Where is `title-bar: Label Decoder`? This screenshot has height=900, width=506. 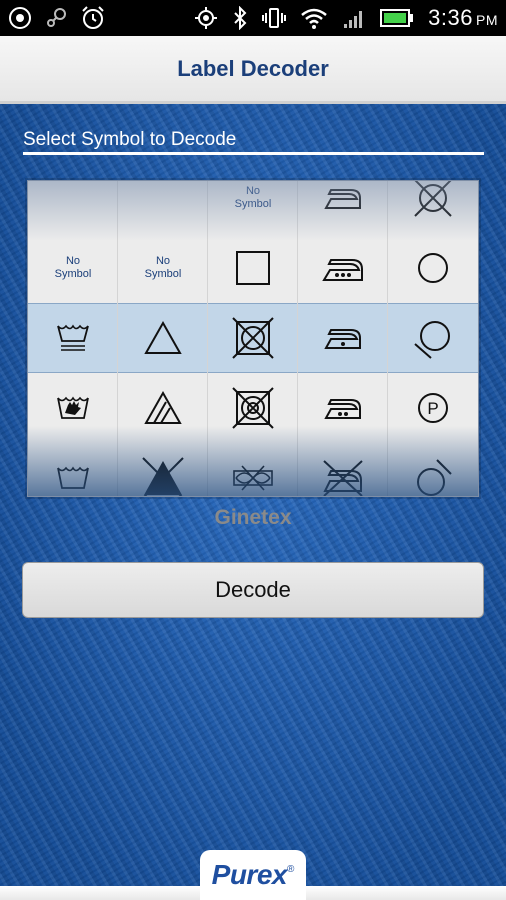
title-bar: Label Decoder is located at coordinates (253, 70).